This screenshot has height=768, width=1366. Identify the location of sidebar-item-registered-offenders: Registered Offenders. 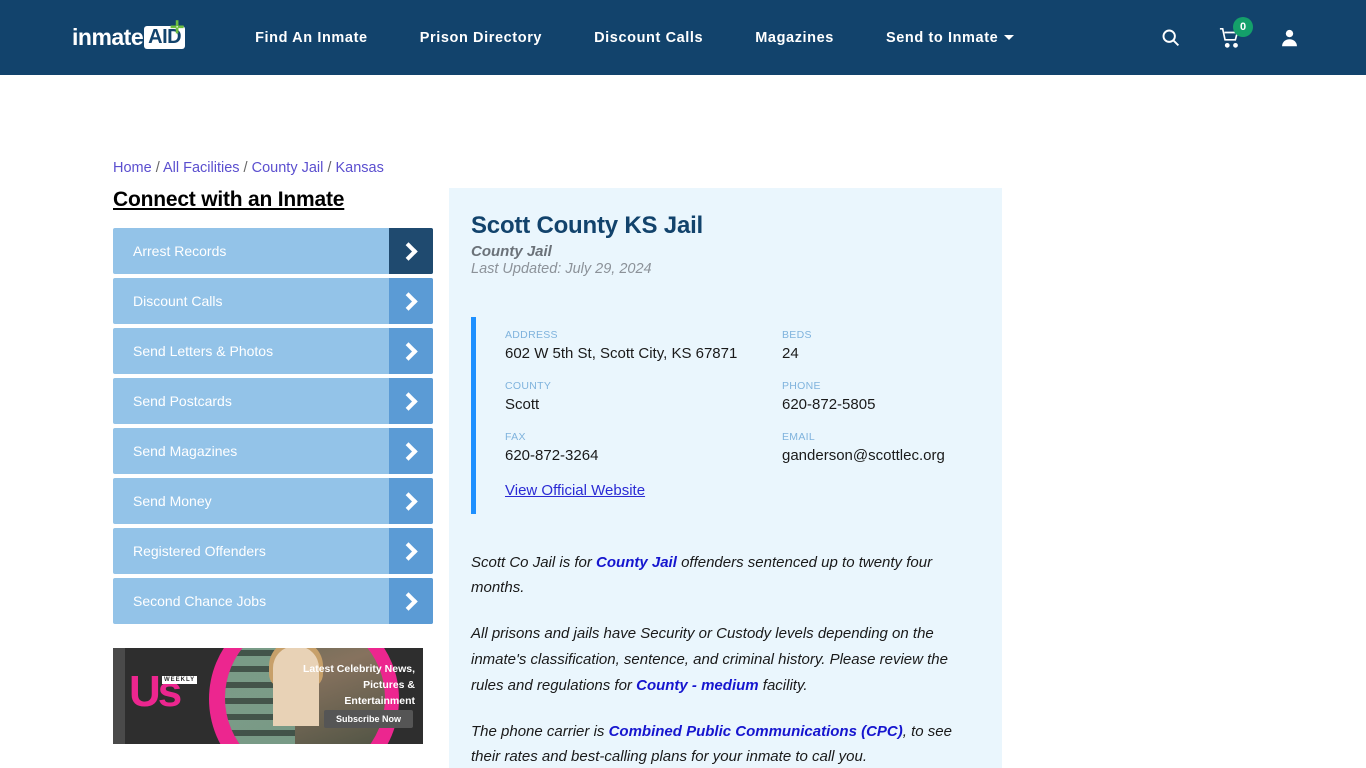
(273, 551).